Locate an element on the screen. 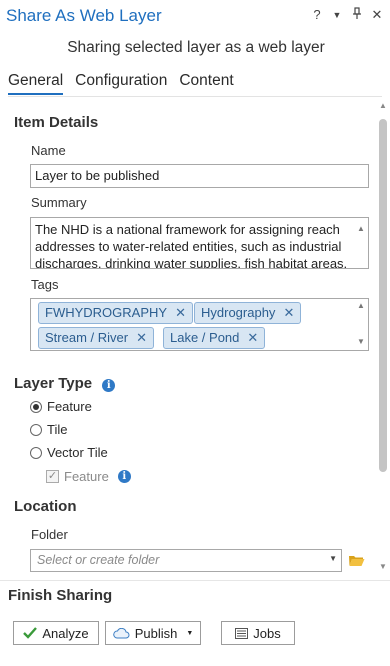 The height and width of the screenshot is (666, 390). folder-label: Folder is located at coordinates (49, 534).